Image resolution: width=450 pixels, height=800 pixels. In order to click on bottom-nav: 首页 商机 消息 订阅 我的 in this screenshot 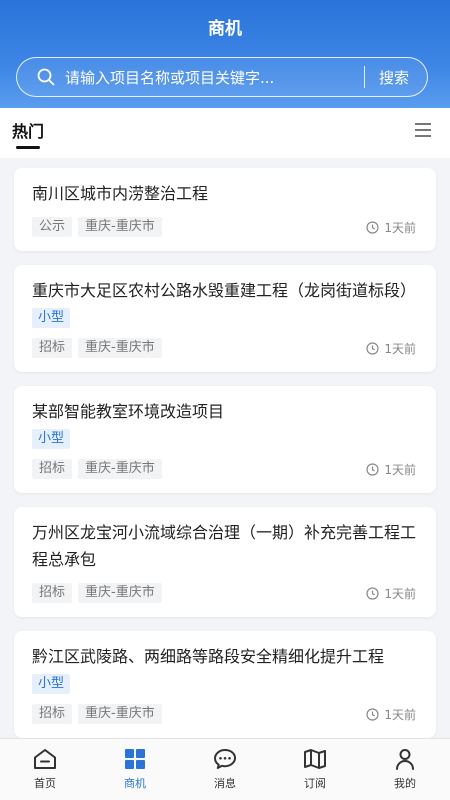, I will do `click(225, 769)`.